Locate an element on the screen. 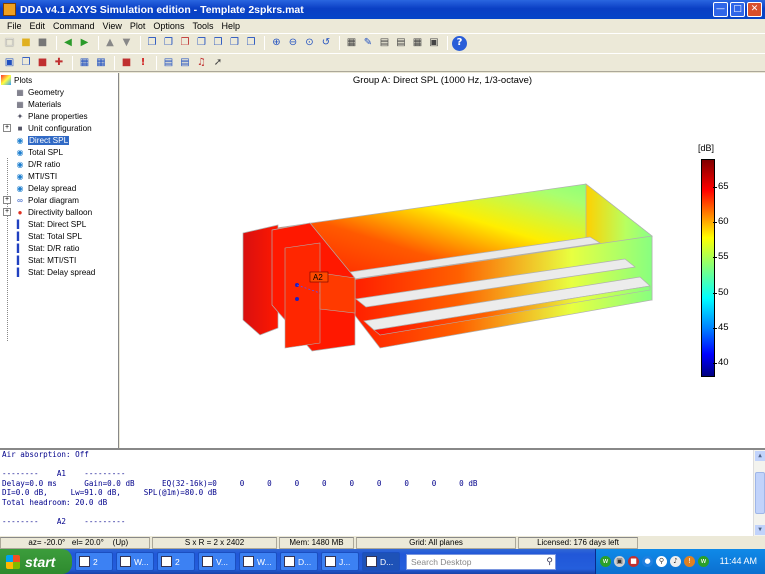 This screenshot has width=765, height=574. scroll-down-icon: ▼ is located at coordinates (760, 530).